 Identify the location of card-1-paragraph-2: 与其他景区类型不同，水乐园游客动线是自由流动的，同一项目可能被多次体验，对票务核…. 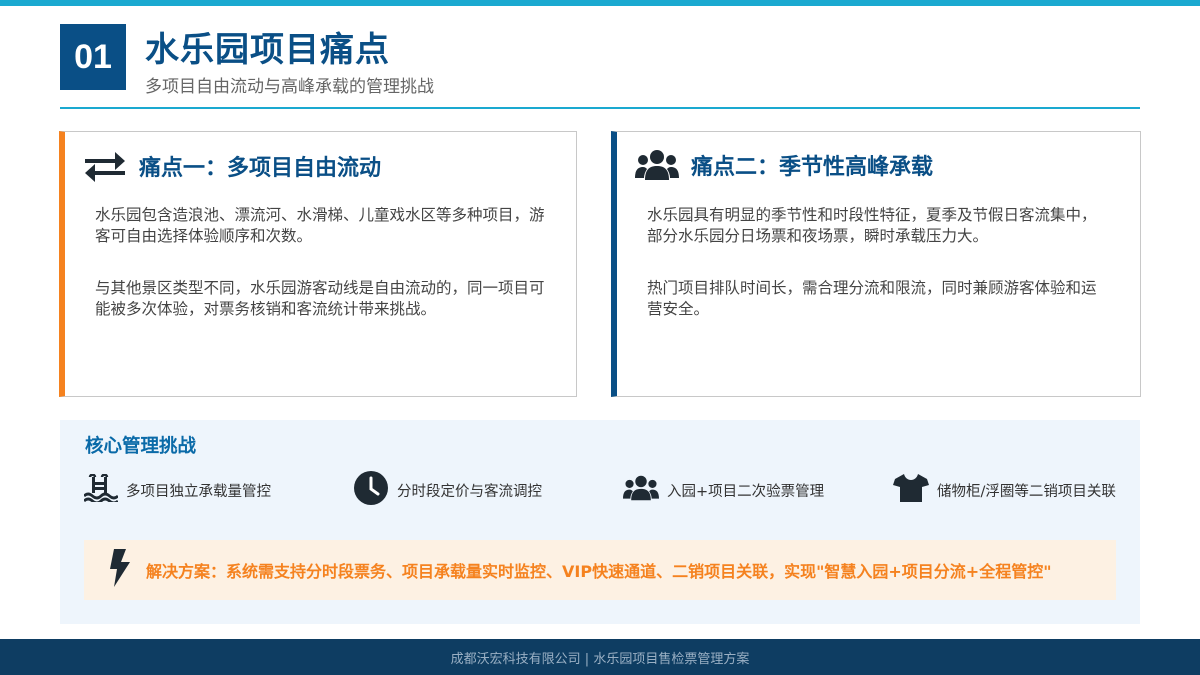
(320, 298).